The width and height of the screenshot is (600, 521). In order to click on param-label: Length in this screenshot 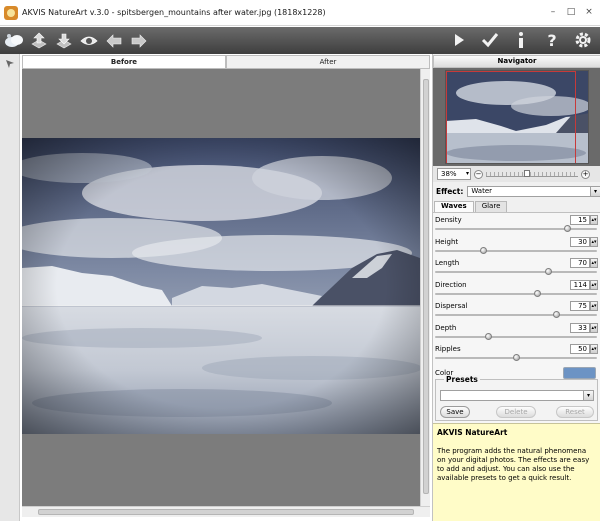, I will do `click(447, 263)`.